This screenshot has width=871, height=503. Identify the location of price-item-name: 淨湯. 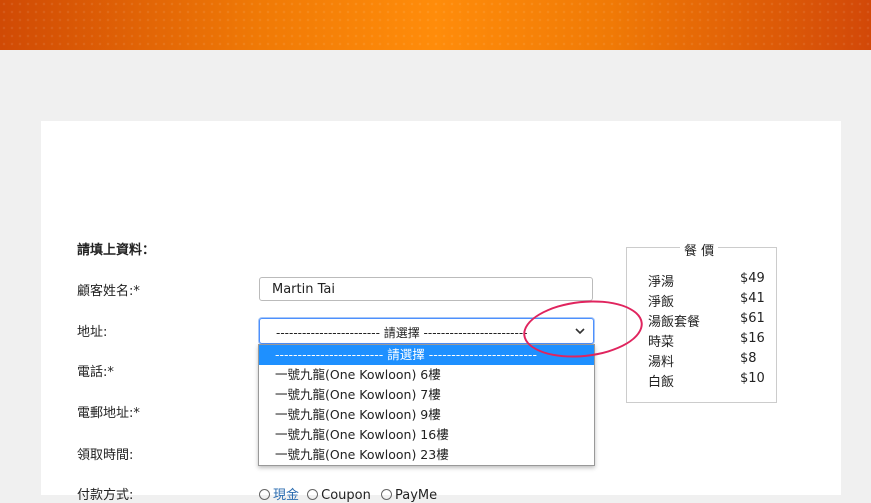
(661, 282).